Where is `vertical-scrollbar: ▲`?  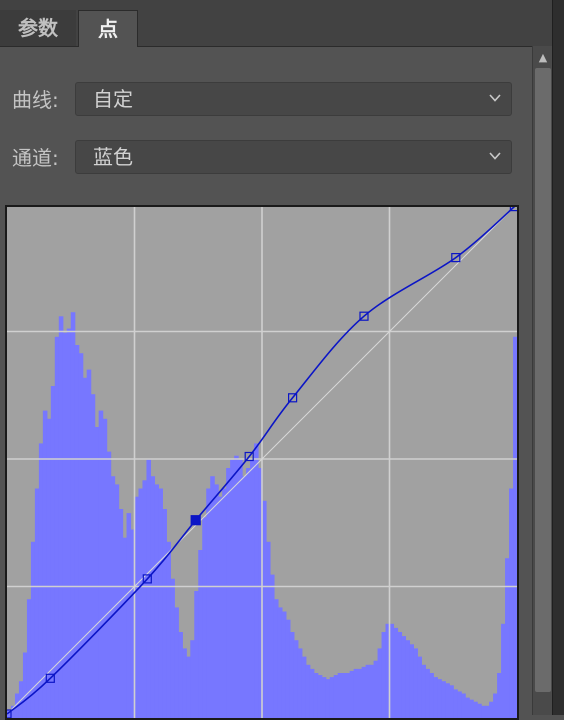
vertical-scrollbar: ▲ is located at coordinates (542, 380).